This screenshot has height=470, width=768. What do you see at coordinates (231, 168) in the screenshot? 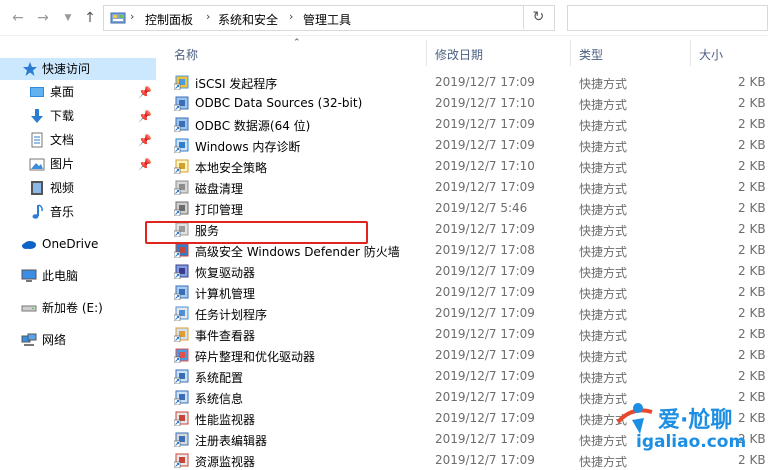
I see `file-name: 本地安全策略` at bounding box center [231, 168].